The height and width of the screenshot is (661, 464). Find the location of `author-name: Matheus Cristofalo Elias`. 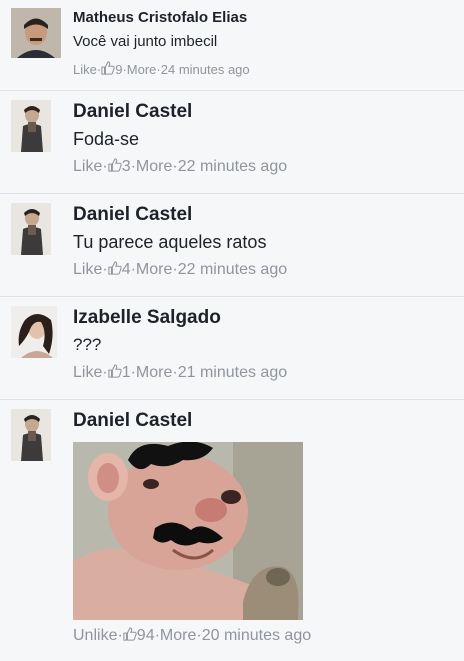

author-name: Matheus Cristofalo Elias is located at coordinates (160, 17).